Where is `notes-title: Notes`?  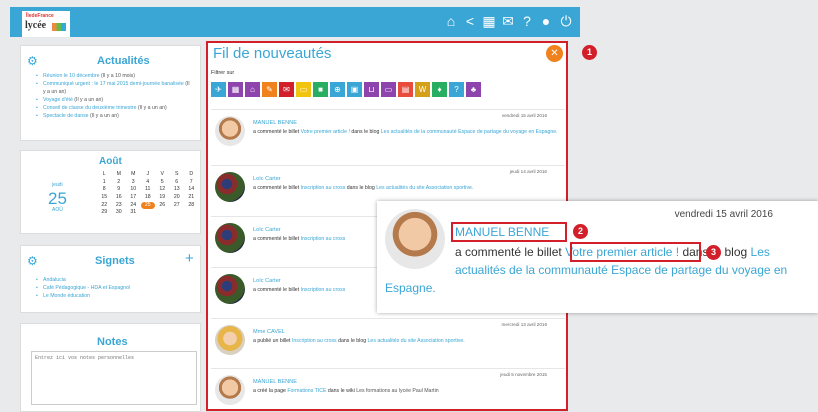
notes-title: Notes is located at coordinates (112, 342).